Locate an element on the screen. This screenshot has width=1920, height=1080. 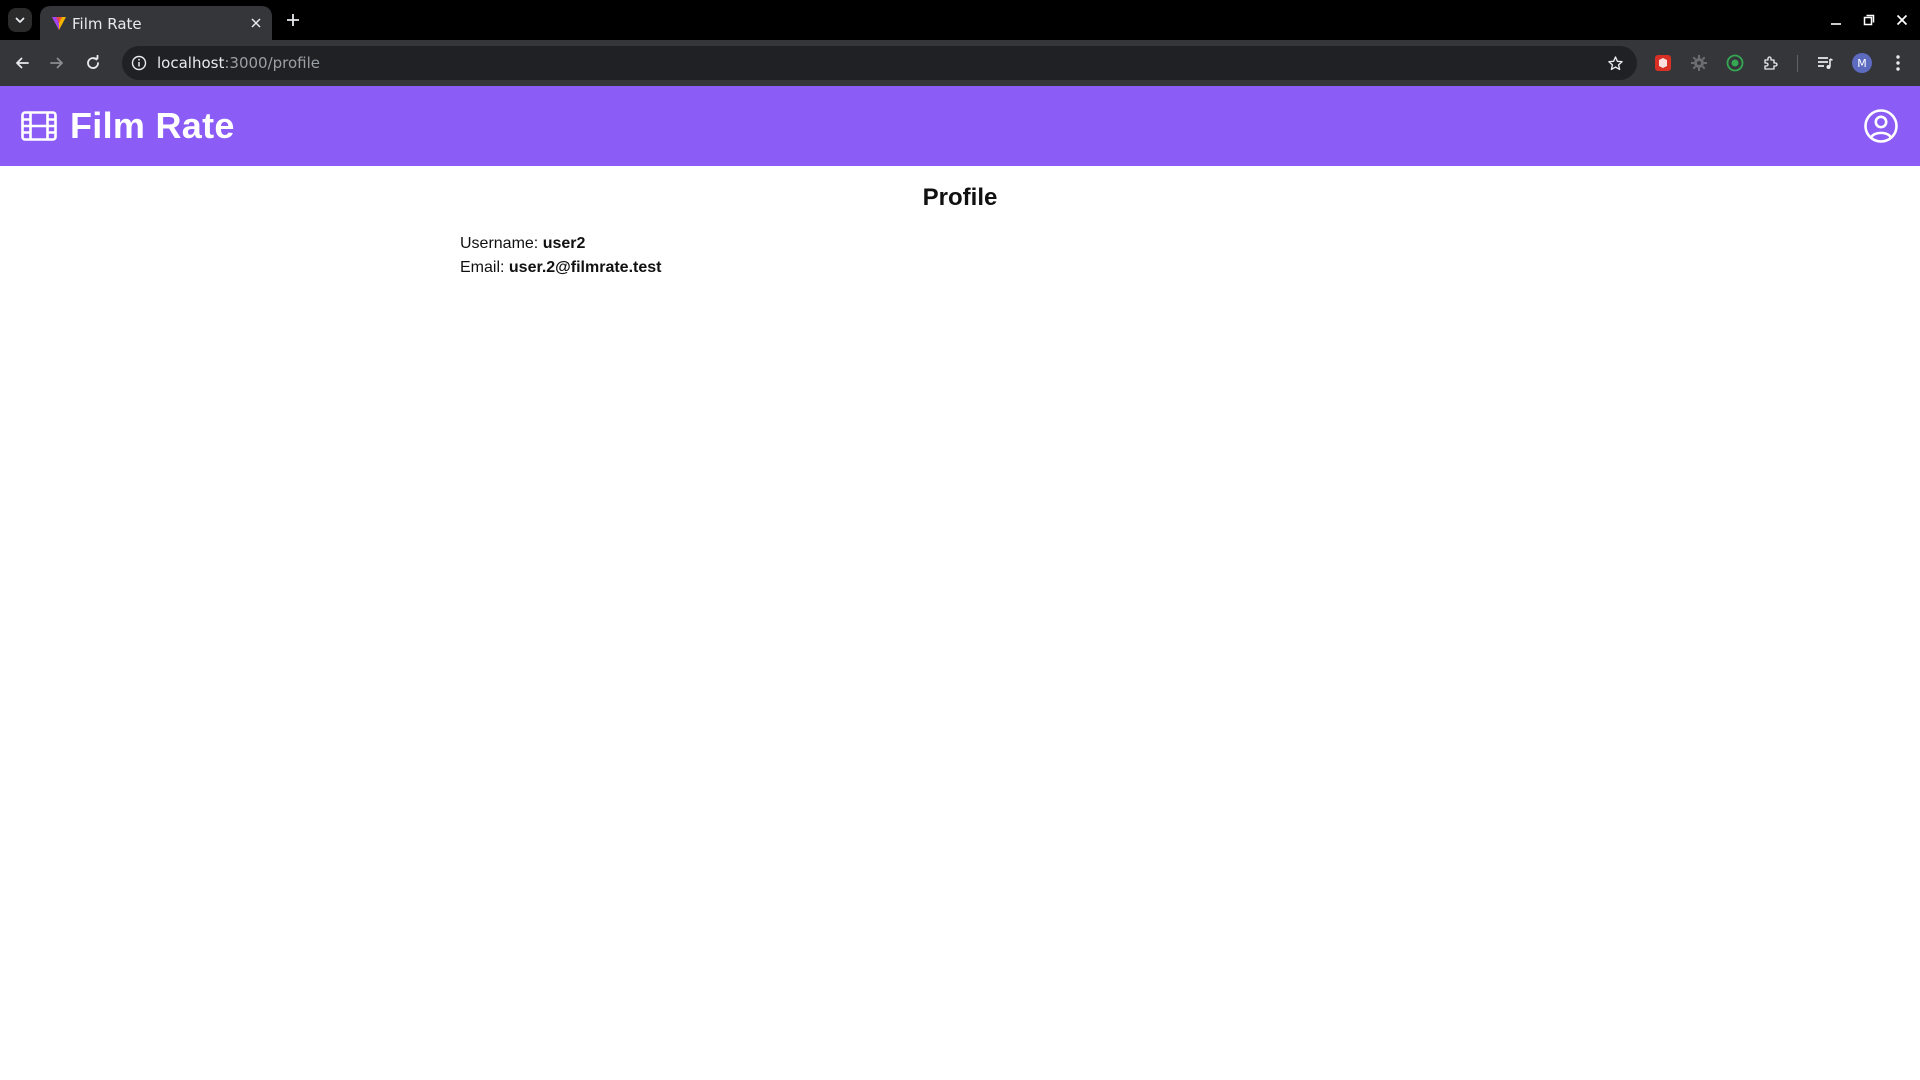
window-restore-button is located at coordinates (1869, 20).